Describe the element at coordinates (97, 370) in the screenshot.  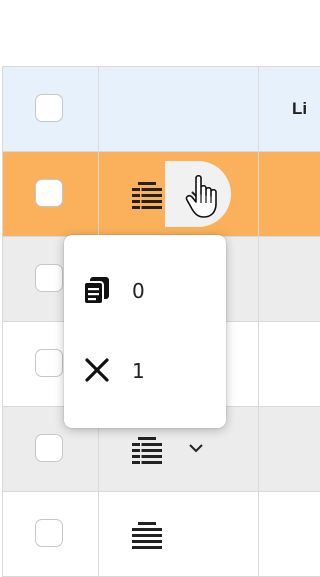
I see `close-icon` at that location.